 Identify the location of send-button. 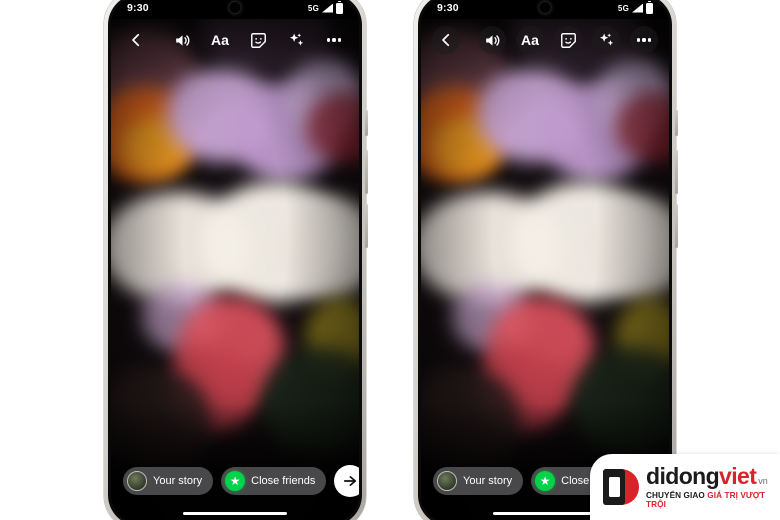
(346, 481).